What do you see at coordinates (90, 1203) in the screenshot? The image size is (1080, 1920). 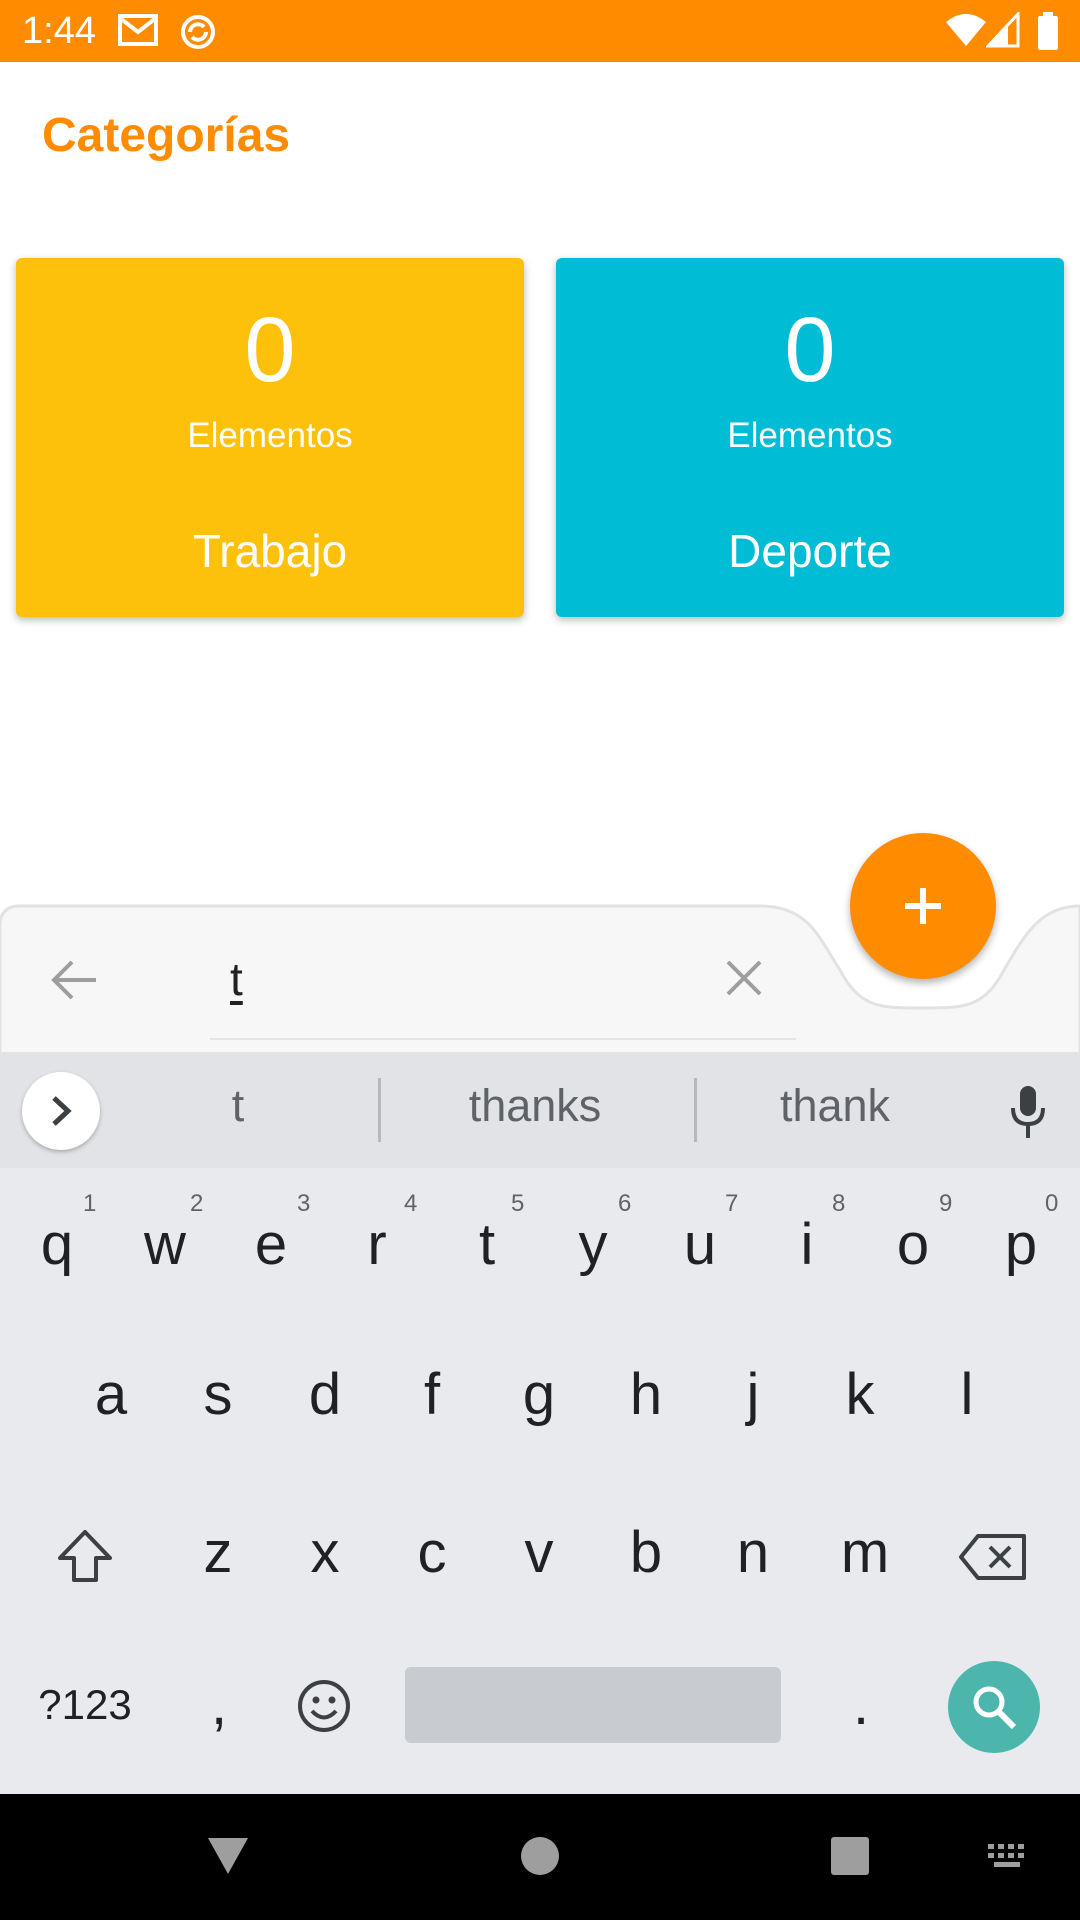 I see `key-hint: 1` at bounding box center [90, 1203].